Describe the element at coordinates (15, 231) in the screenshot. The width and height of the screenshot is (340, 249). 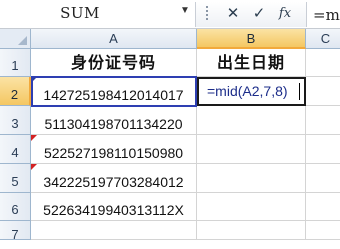
I see `row-header-7: 7` at that location.